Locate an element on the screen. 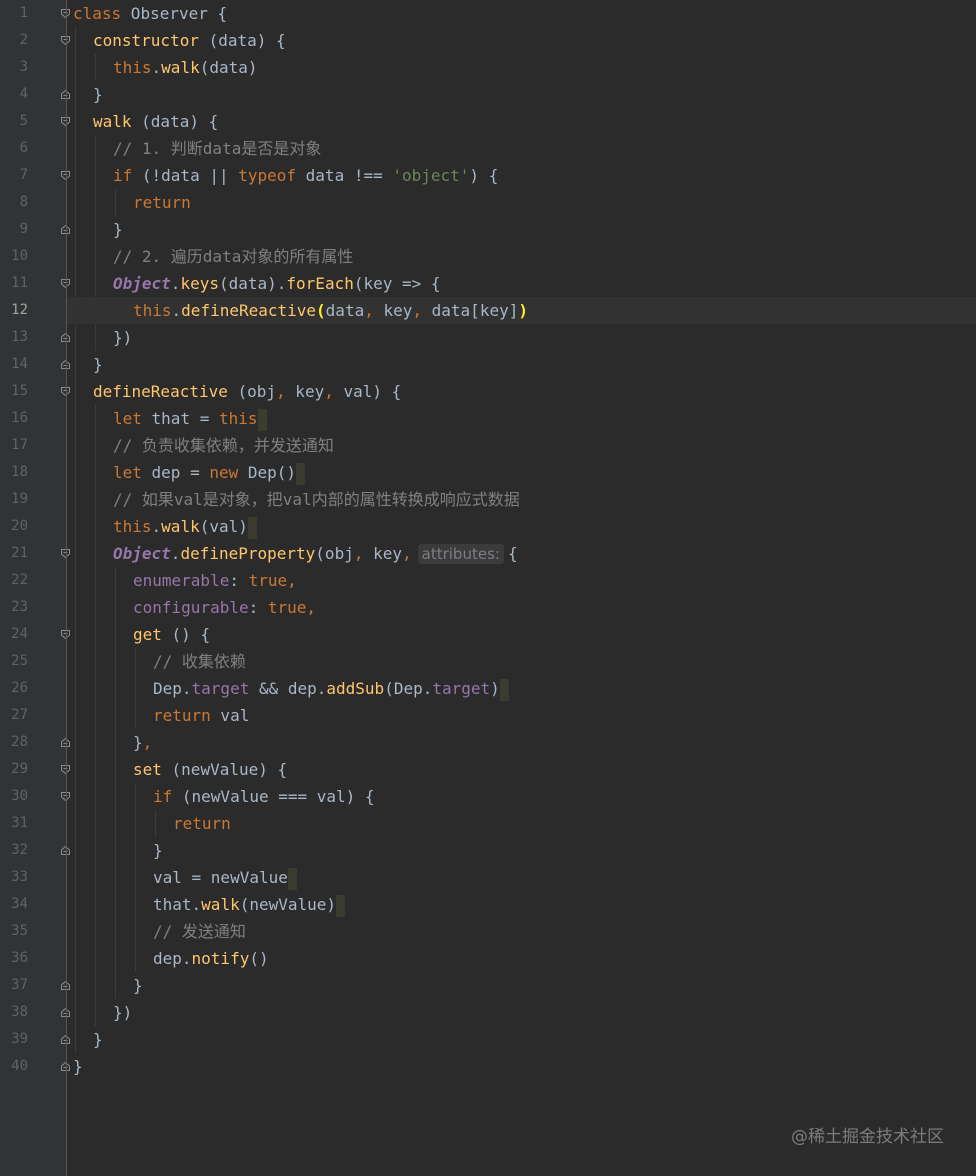 Image resolution: width=976 pixels, height=1176 pixels. code-line: enumerable: true, is located at coordinates (215, 580).